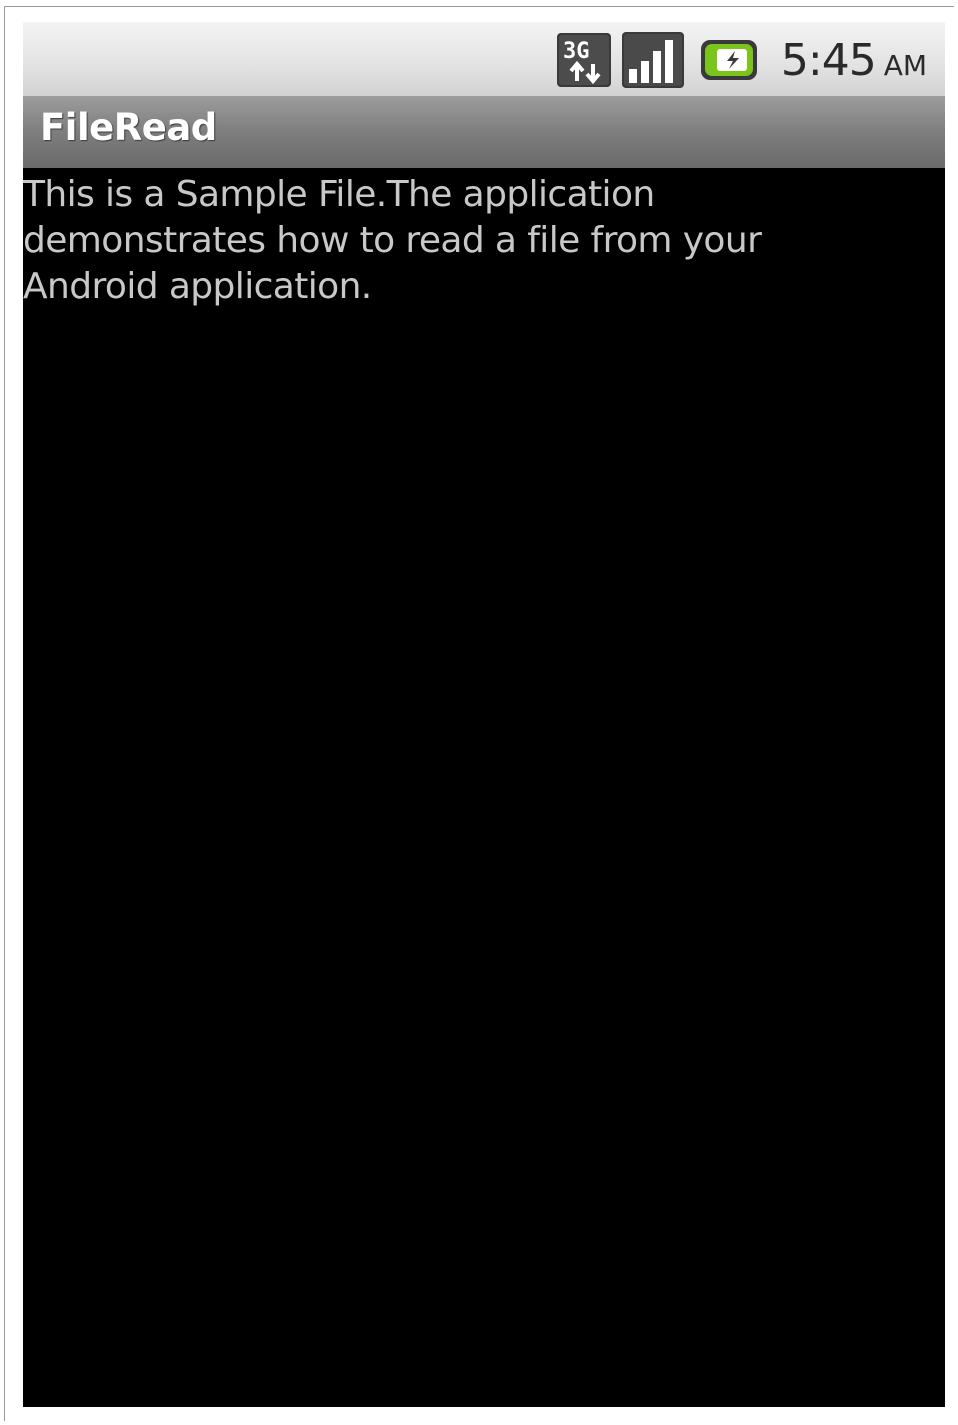 The image size is (958, 1425). I want to click on clock-ampm: AM, so click(905, 65).